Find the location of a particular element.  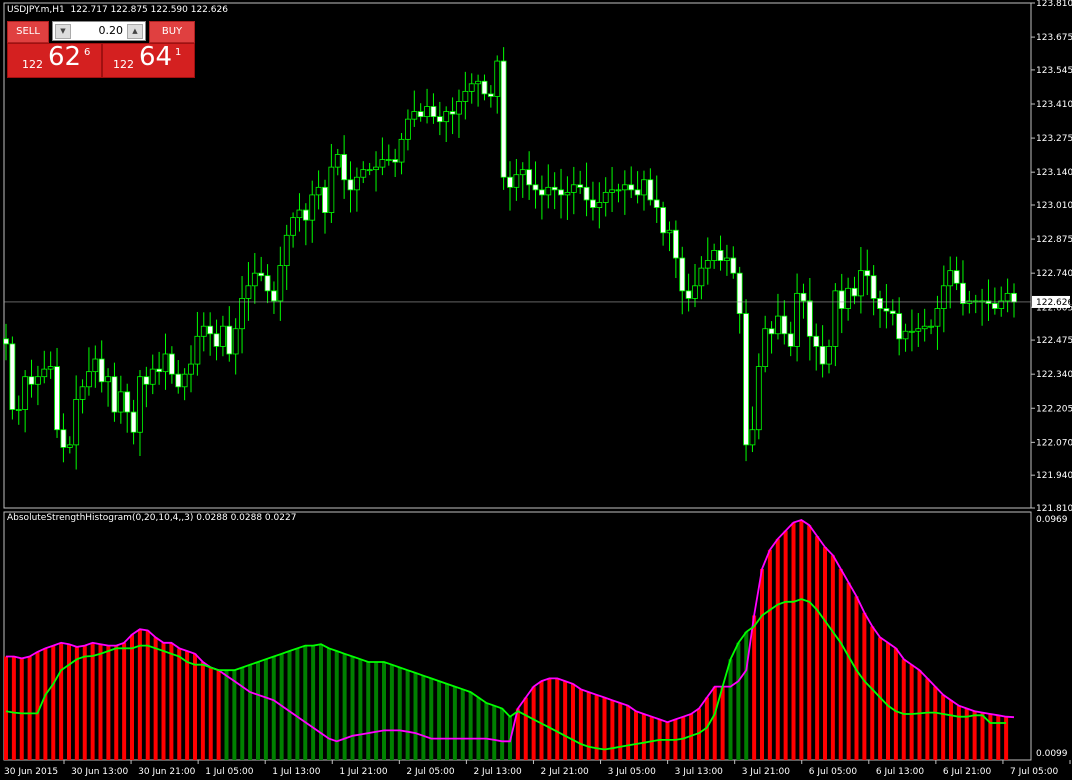

time-tick-label: 6 Jul 13:00 is located at coordinates (900, 772).